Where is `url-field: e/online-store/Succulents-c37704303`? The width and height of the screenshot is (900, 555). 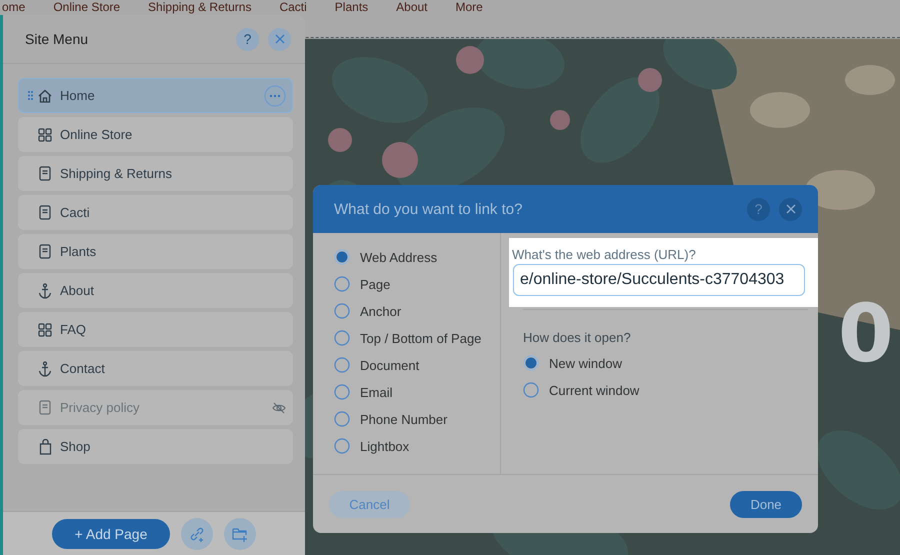 url-field: e/online-store/Succulents-c37704303 is located at coordinates (659, 280).